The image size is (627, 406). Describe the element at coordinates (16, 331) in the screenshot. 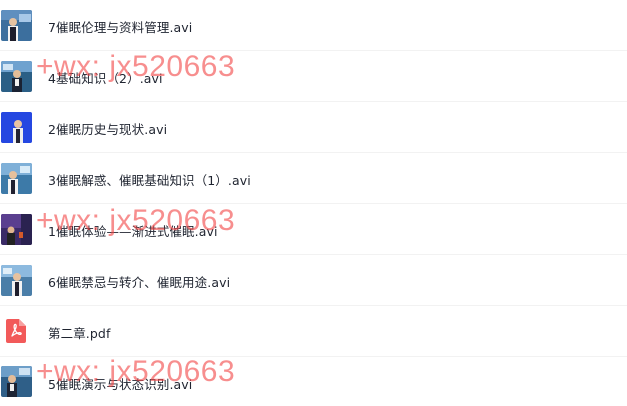

I see `pdf-icon` at that location.